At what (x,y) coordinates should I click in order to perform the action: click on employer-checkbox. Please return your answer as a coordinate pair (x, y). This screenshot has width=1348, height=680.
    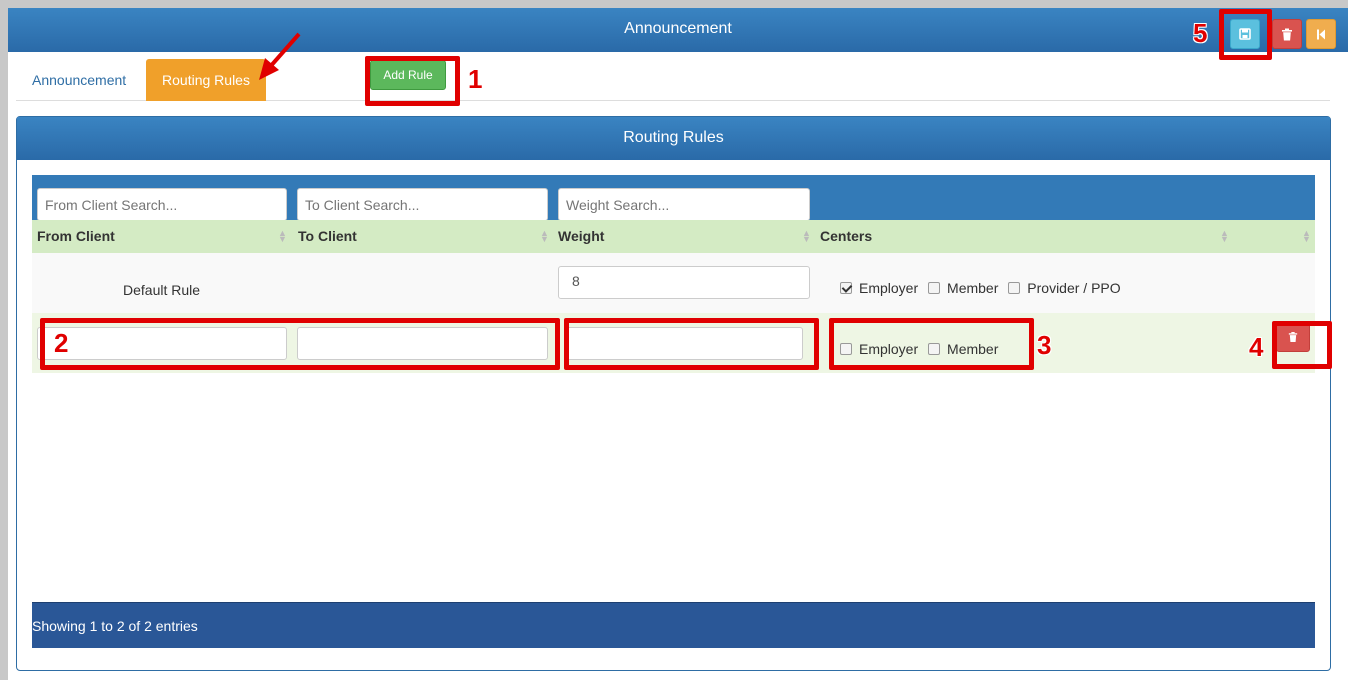
    Looking at the image, I should click on (846, 288).